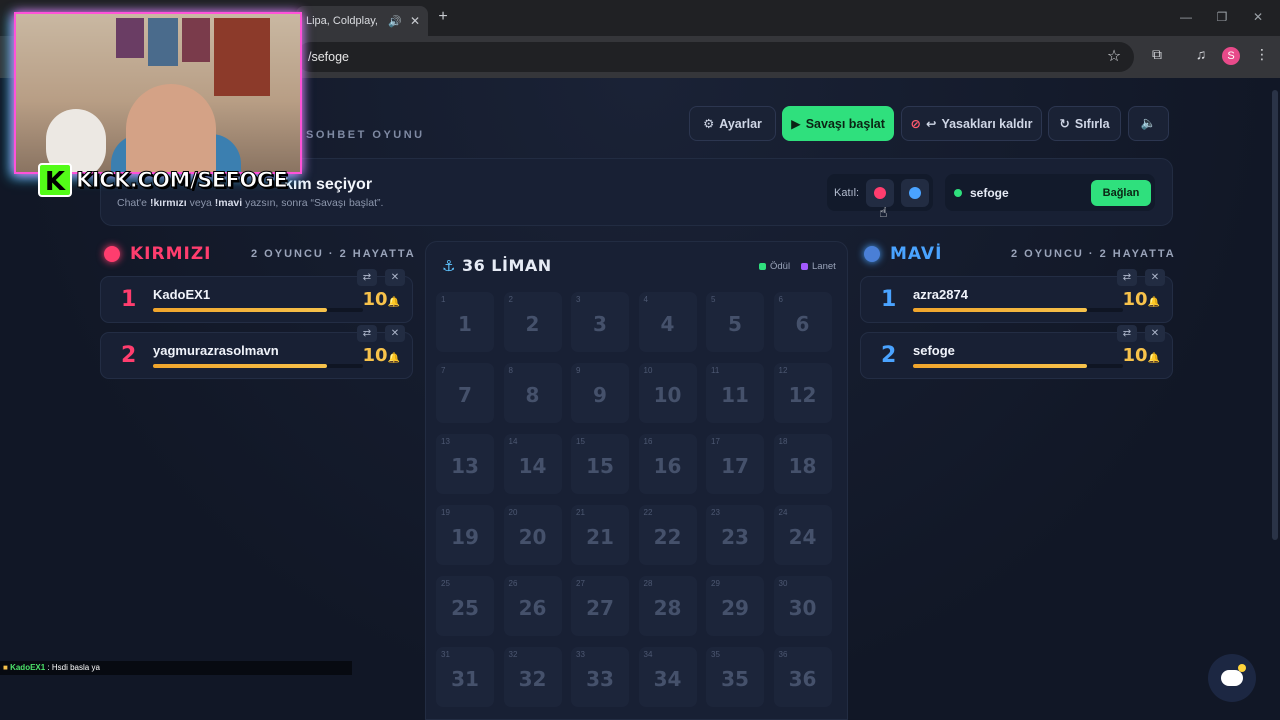 The image size is (1280, 720). Describe the element at coordinates (880, 192) in the screenshot. I see `join-red-button` at that location.